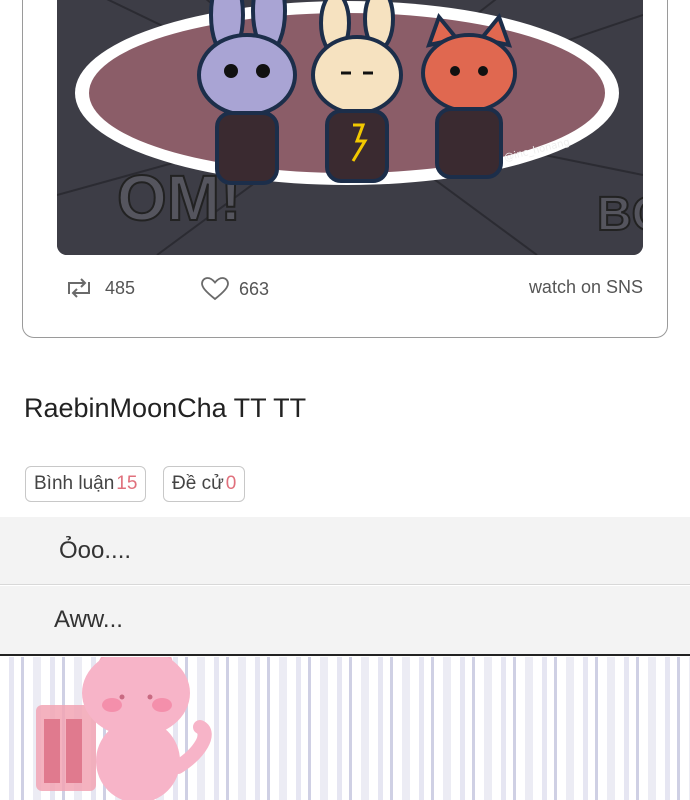  What do you see at coordinates (345, 289) in the screenshot?
I see `post-stats-bar: 485 663 watch on SNS` at bounding box center [345, 289].